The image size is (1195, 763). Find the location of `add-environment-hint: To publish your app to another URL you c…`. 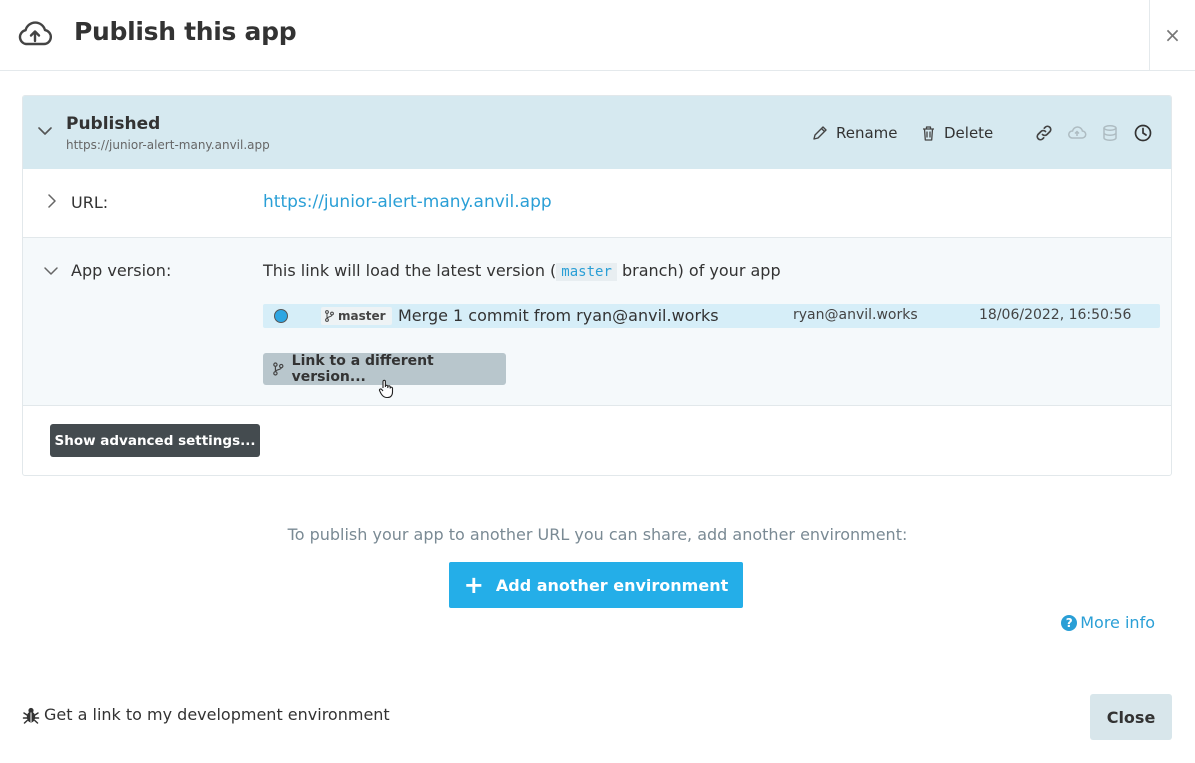

add-environment-hint: To publish your app to another URL you c… is located at coordinates (597, 534).